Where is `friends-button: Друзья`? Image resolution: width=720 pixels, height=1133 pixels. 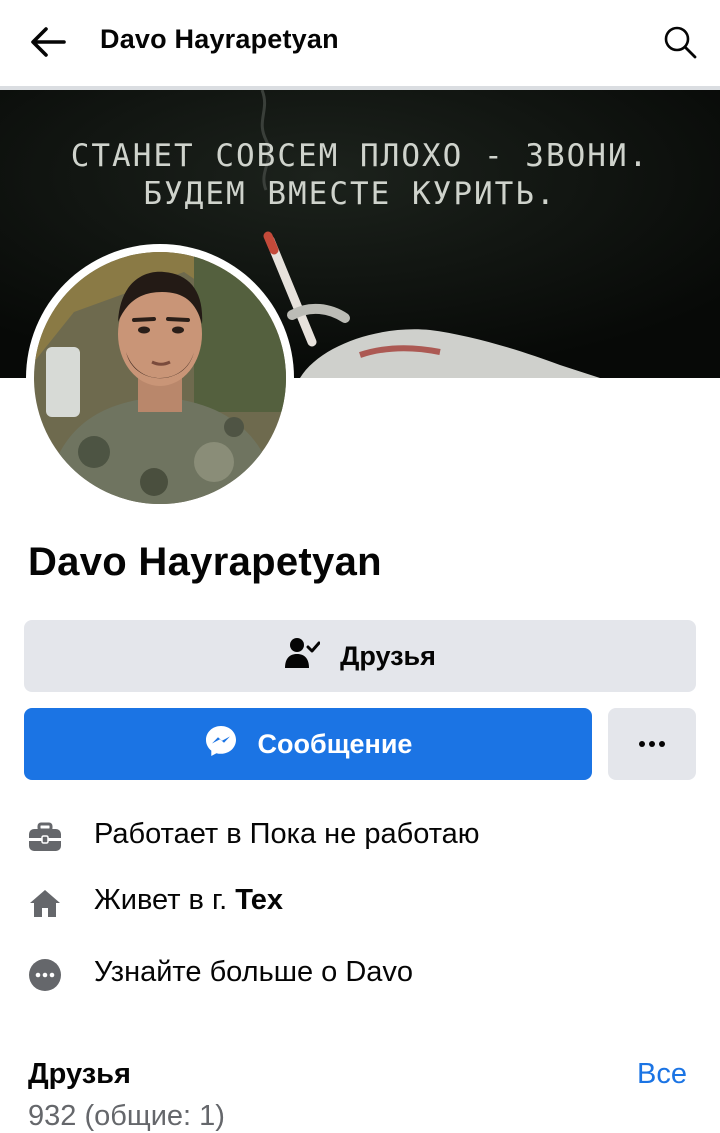
friends-button: Друзья is located at coordinates (360, 656).